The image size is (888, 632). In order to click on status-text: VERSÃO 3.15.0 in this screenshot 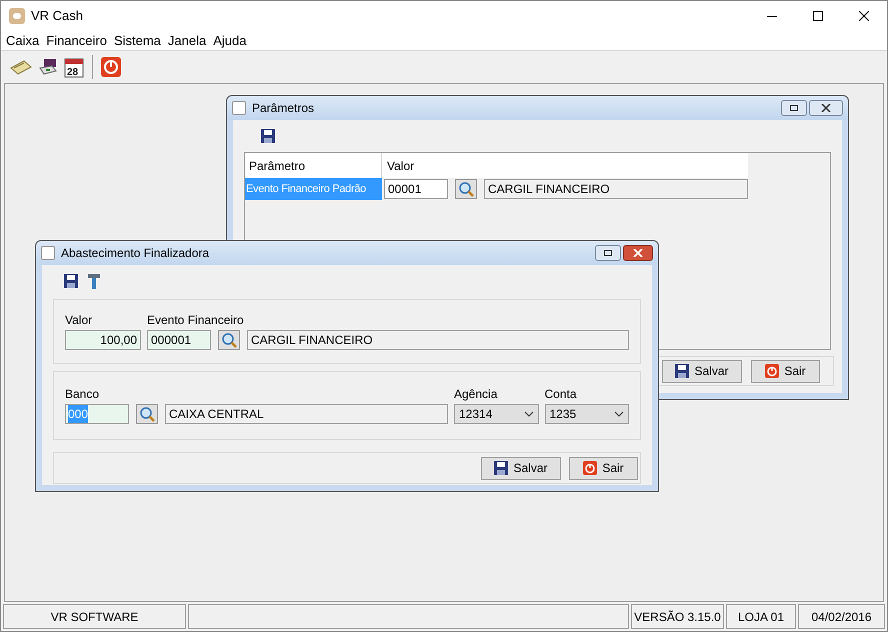, I will do `click(677, 617)`.